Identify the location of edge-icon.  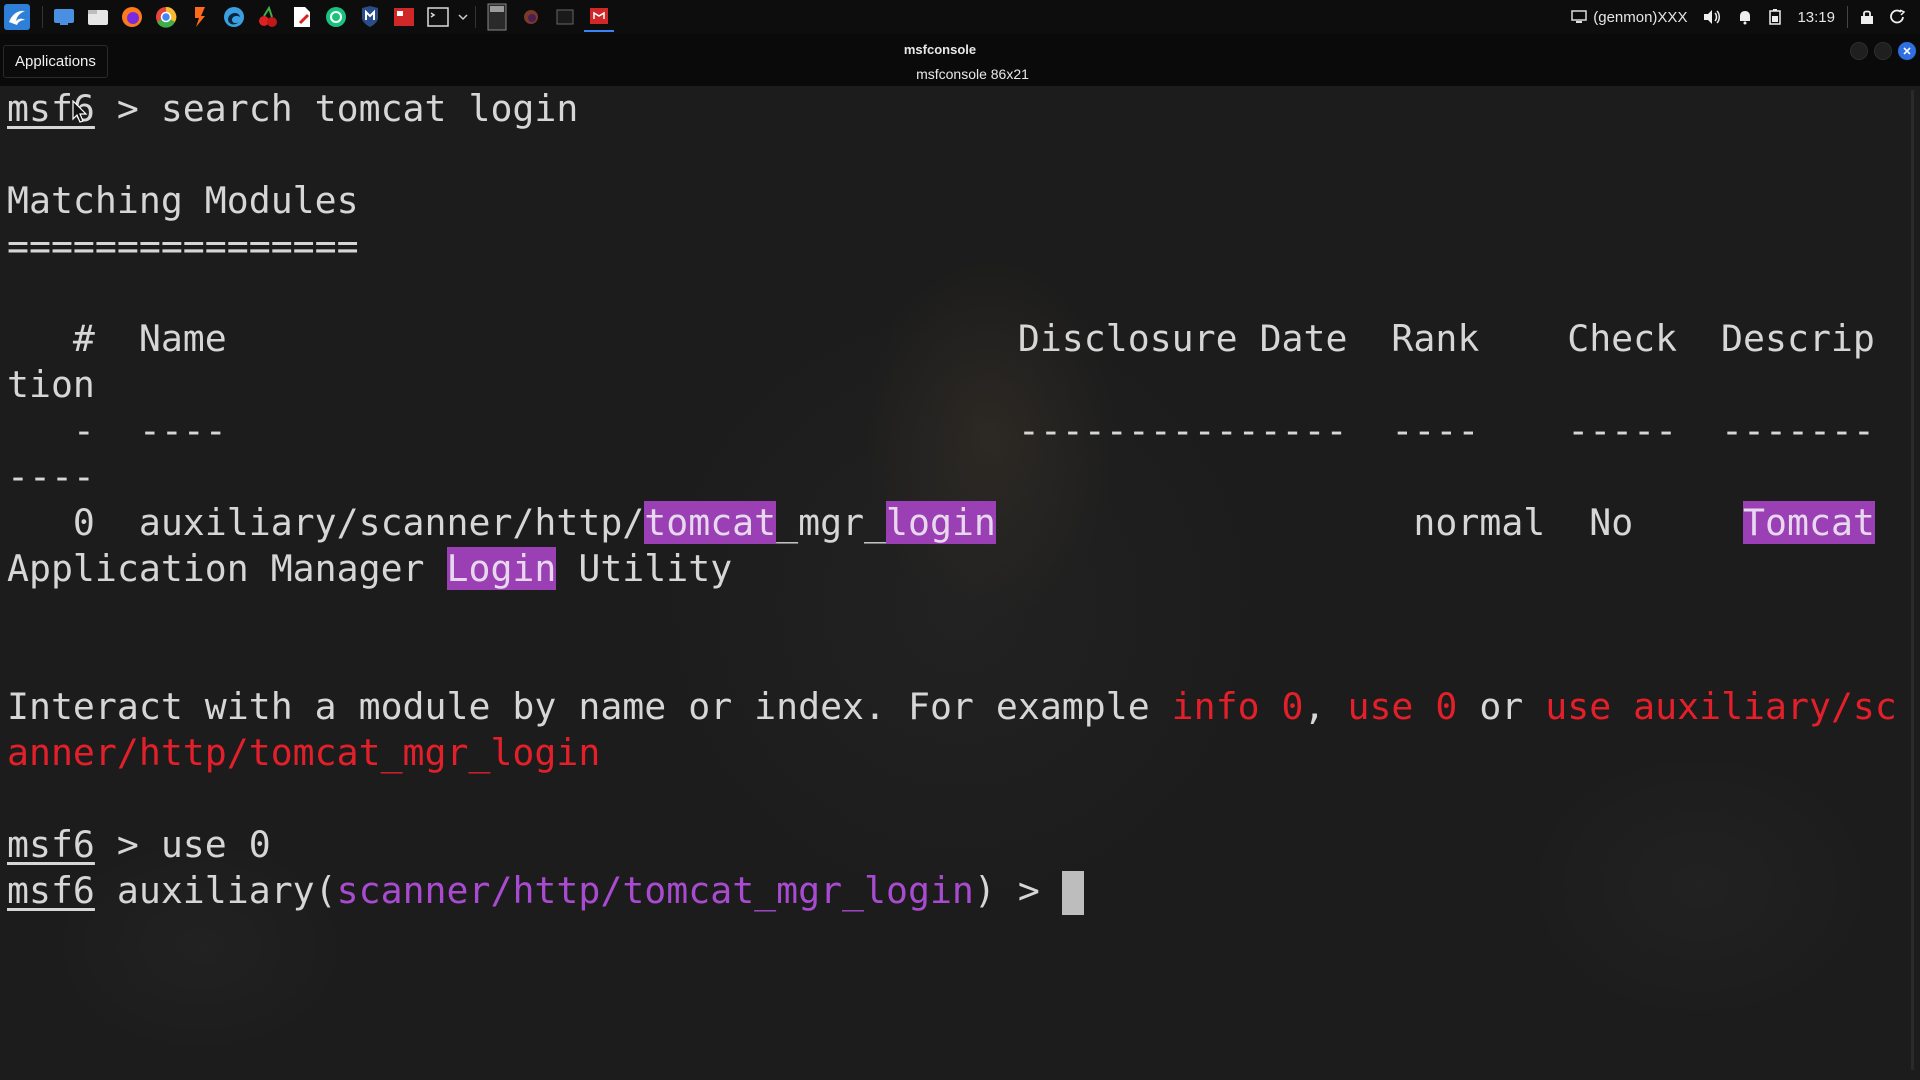
(234, 17).